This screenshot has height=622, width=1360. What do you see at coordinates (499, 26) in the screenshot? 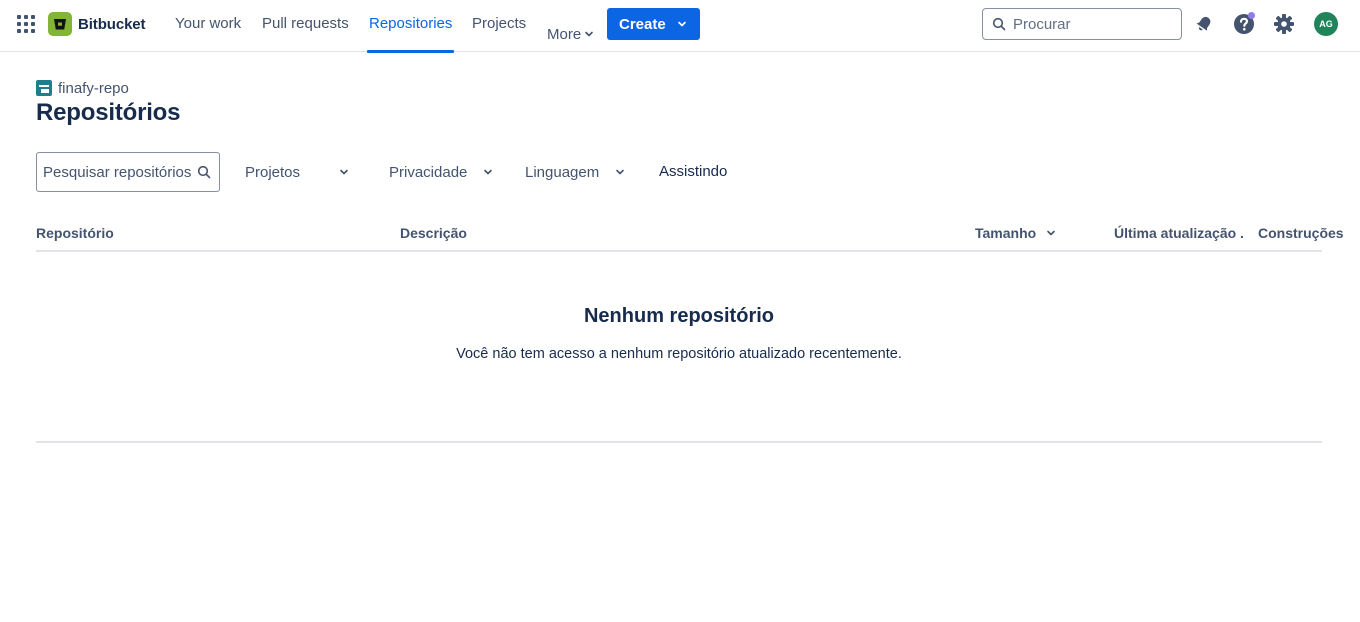
I see `nav-projects: Projects` at bounding box center [499, 26].